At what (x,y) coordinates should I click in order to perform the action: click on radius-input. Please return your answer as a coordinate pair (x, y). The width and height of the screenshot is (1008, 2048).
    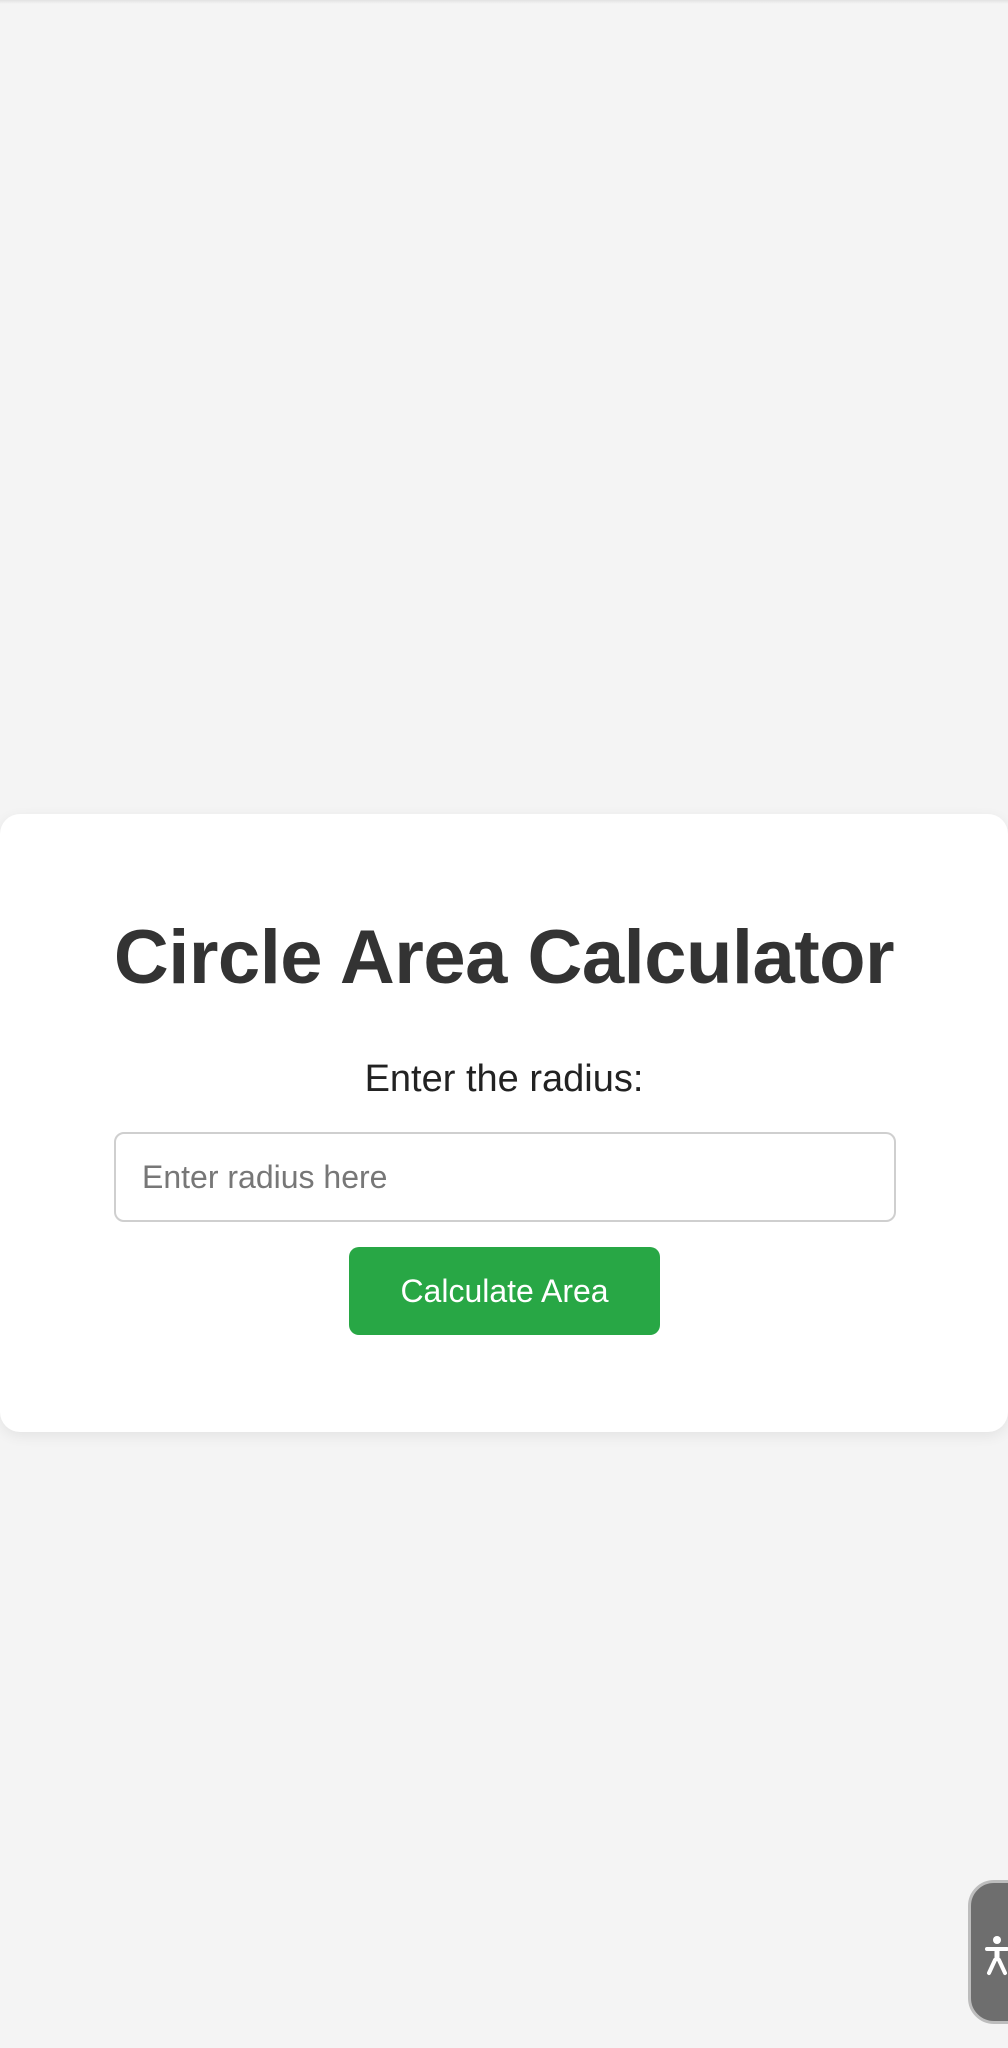
    Looking at the image, I should click on (505, 1177).